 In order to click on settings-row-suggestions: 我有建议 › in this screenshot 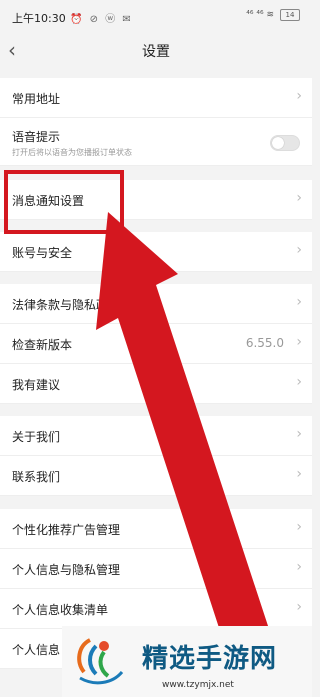, I will do `click(156, 384)`.